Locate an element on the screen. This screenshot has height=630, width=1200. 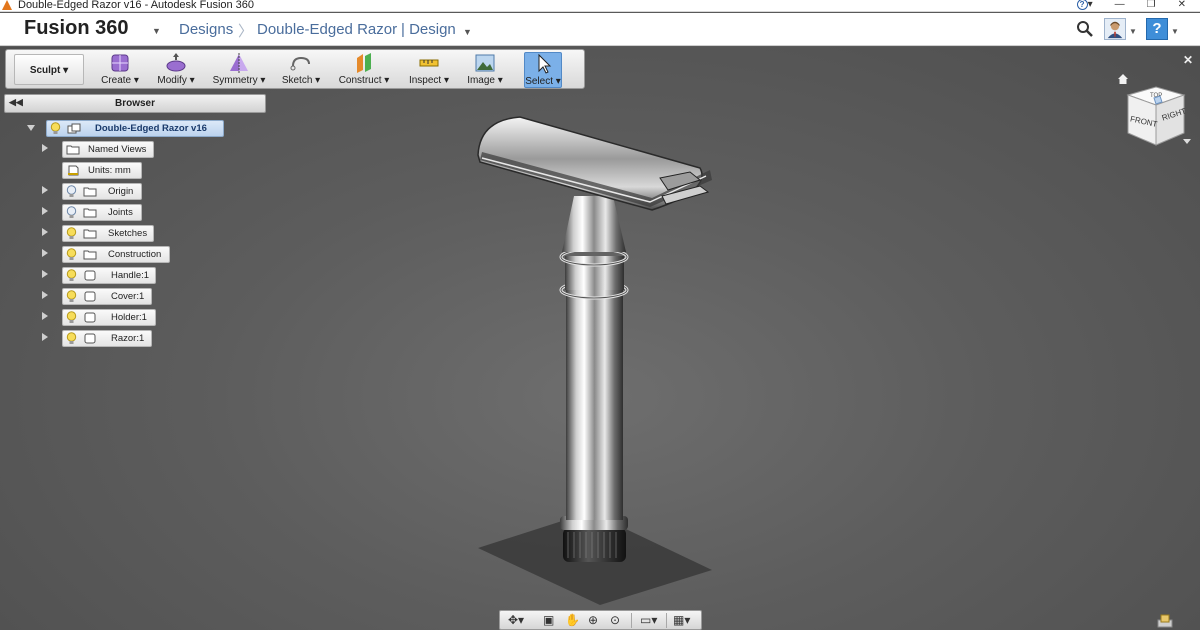
breadcrumb-design: | Design is located at coordinates (428, 29).